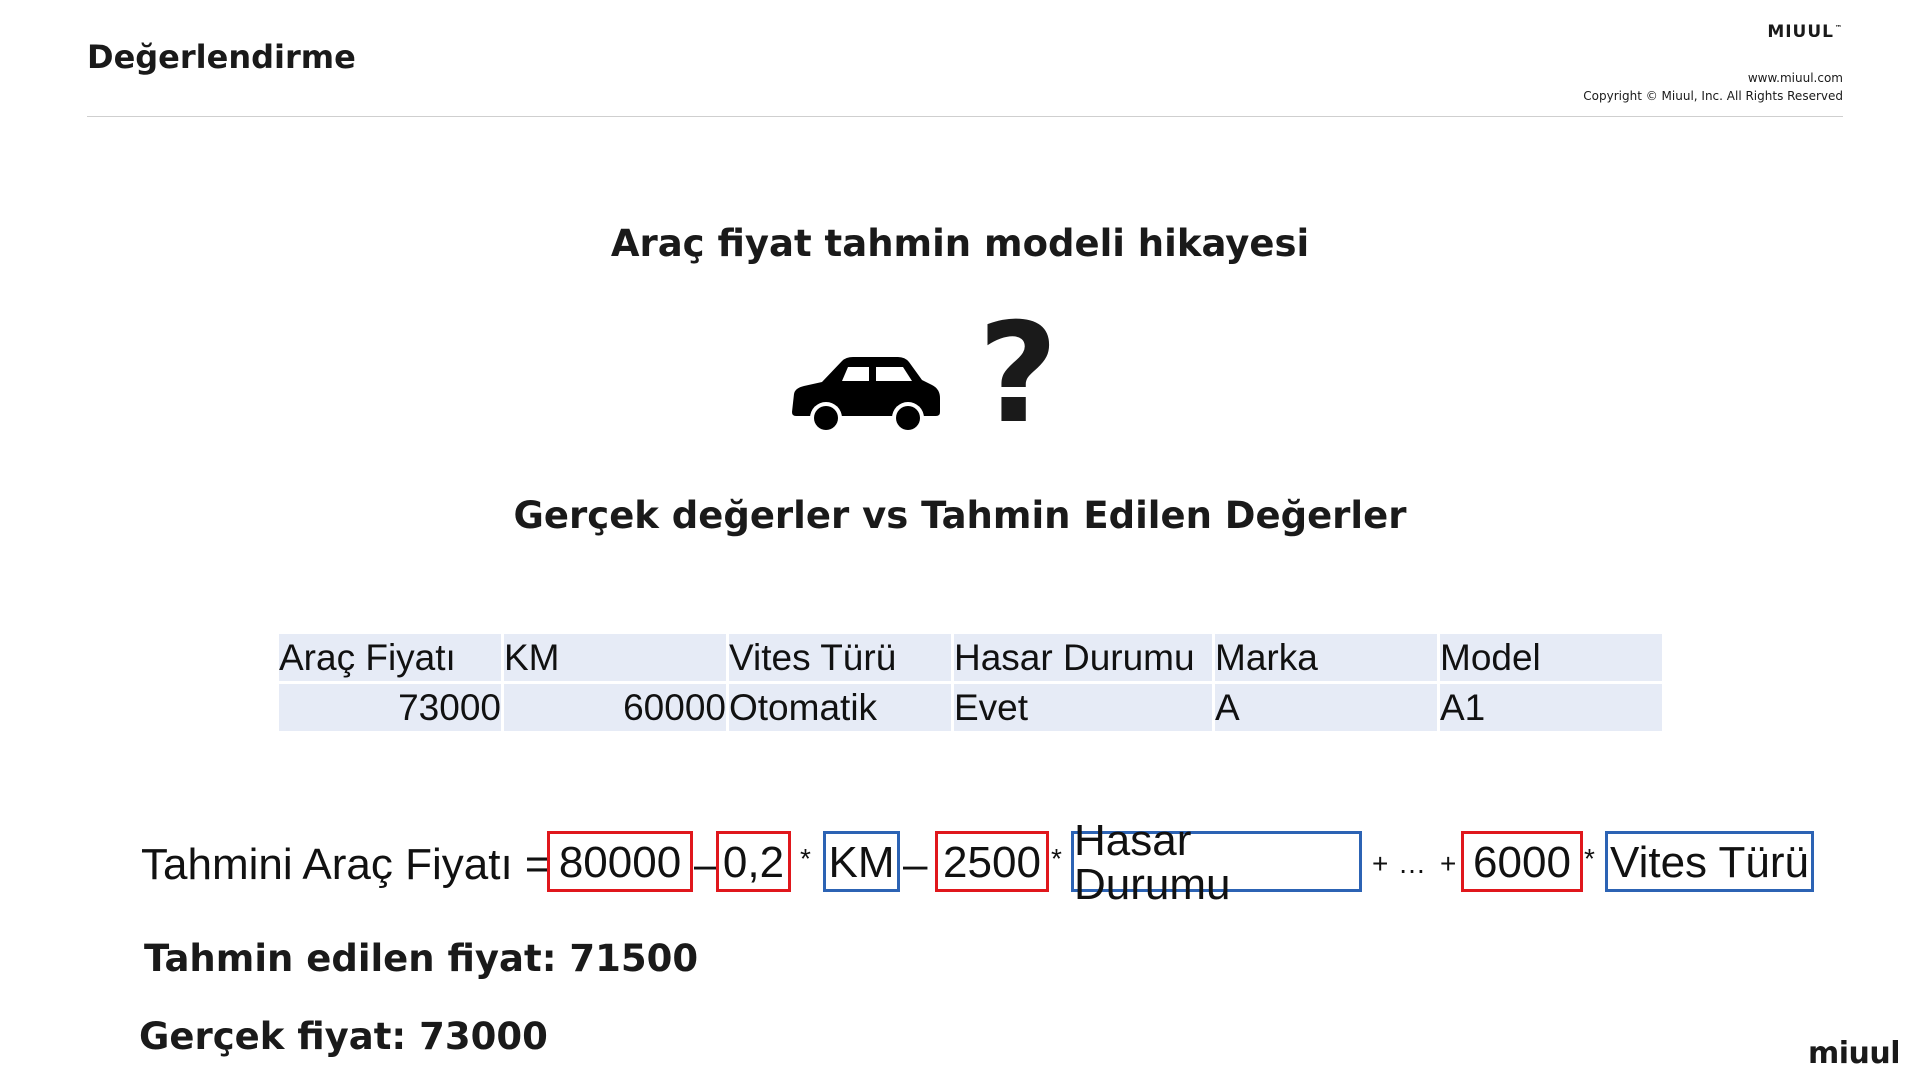  Describe the element at coordinates (1083, 707) in the screenshot. I see `table-cell: Evet` at that location.